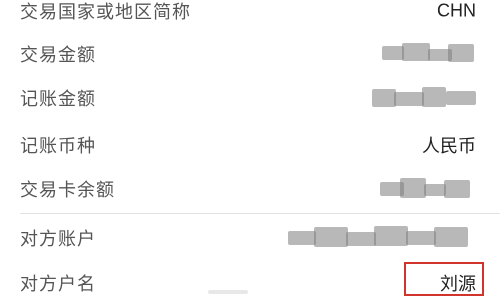 Image resolution: width=500 pixels, height=303 pixels. What do you see at coordinates (58, 284) in the screenshot?
I see `counterparty-name-label: 对方户名` at bounding box center [58, 284].